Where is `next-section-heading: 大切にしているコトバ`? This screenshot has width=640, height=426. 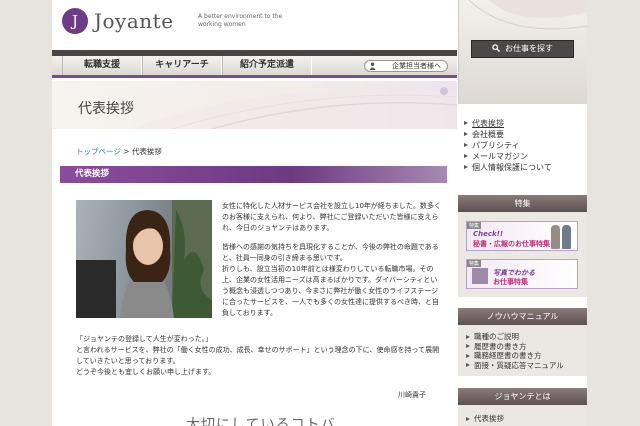 next-section-heading: 大切にしているコトバ is located at coordinates (261, 421).